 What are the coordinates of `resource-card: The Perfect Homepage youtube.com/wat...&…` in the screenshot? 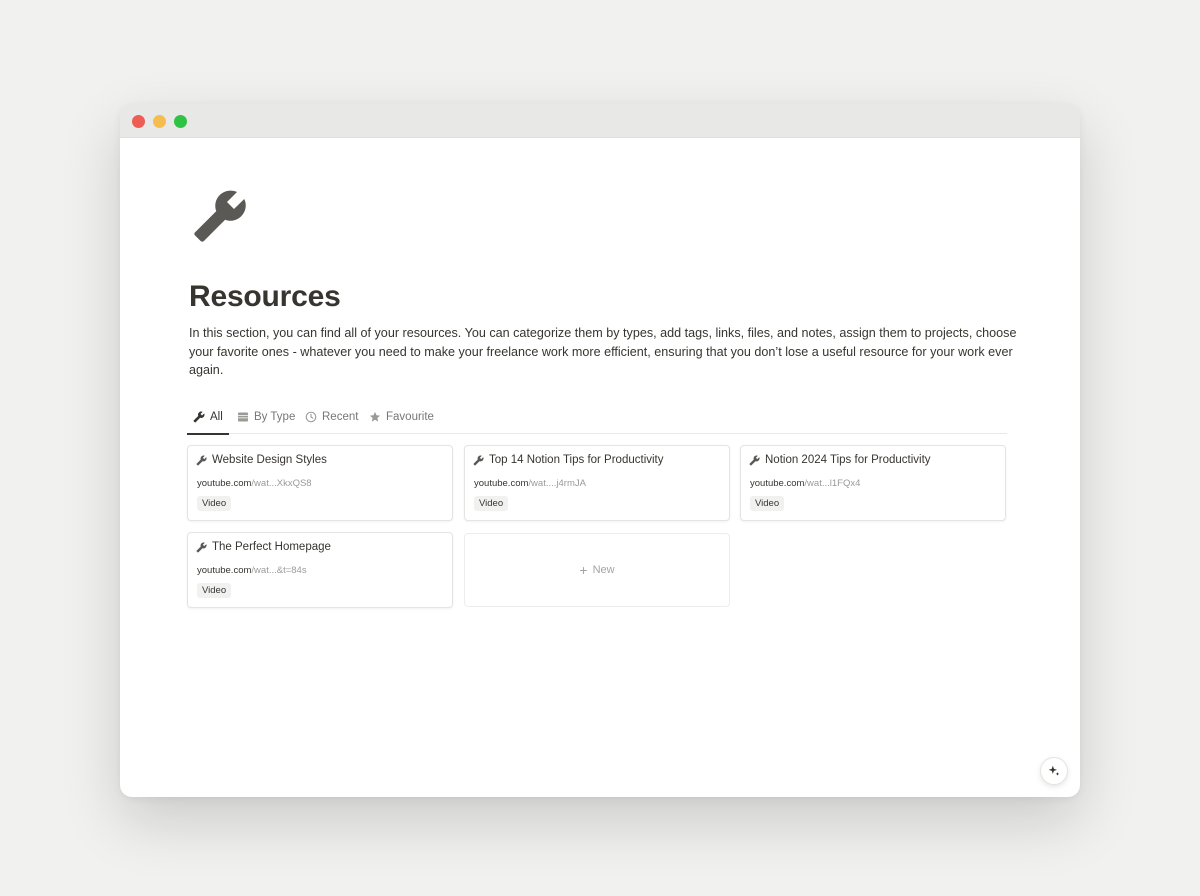 It's located at (320, 570).